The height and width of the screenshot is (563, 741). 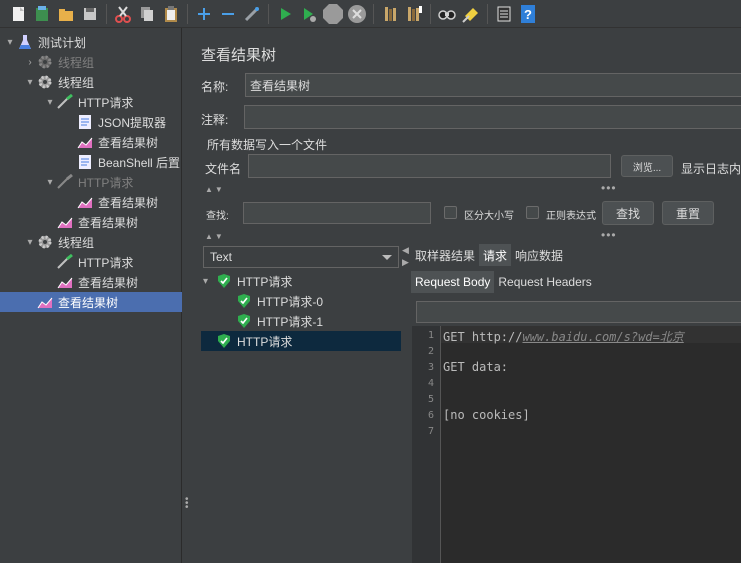 I want to click on new-icon, so click(x=18, y=14).